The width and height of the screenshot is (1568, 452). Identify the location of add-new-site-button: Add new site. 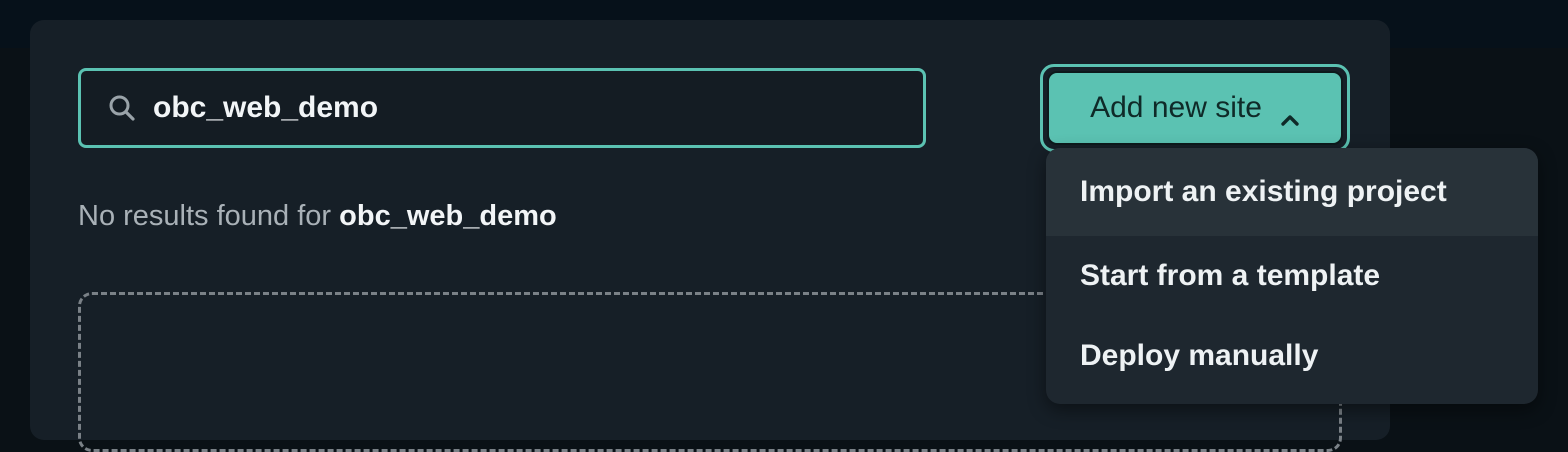
(1195, 108).